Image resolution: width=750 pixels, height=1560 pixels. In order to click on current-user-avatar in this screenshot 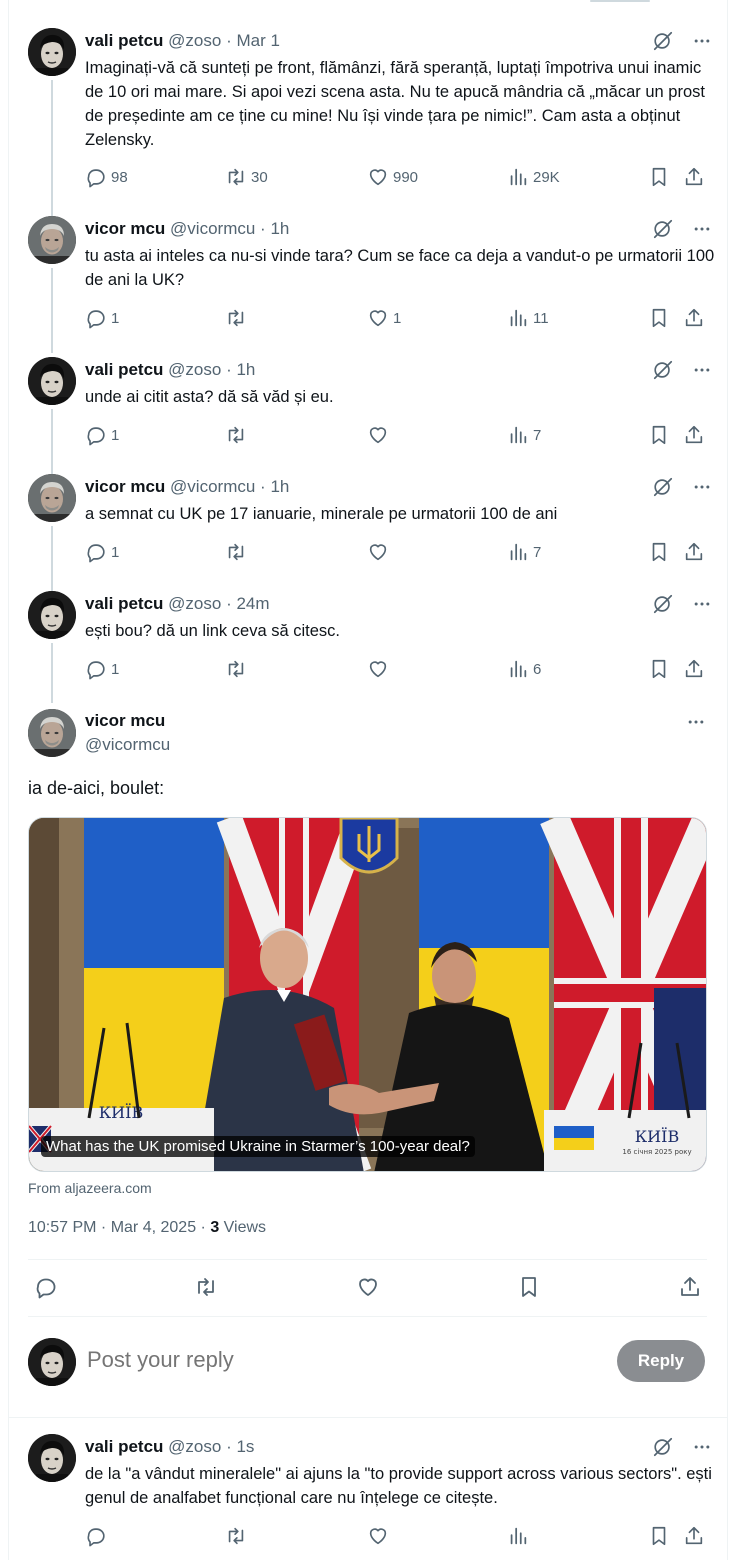, I will do `click(52, 1362)`.